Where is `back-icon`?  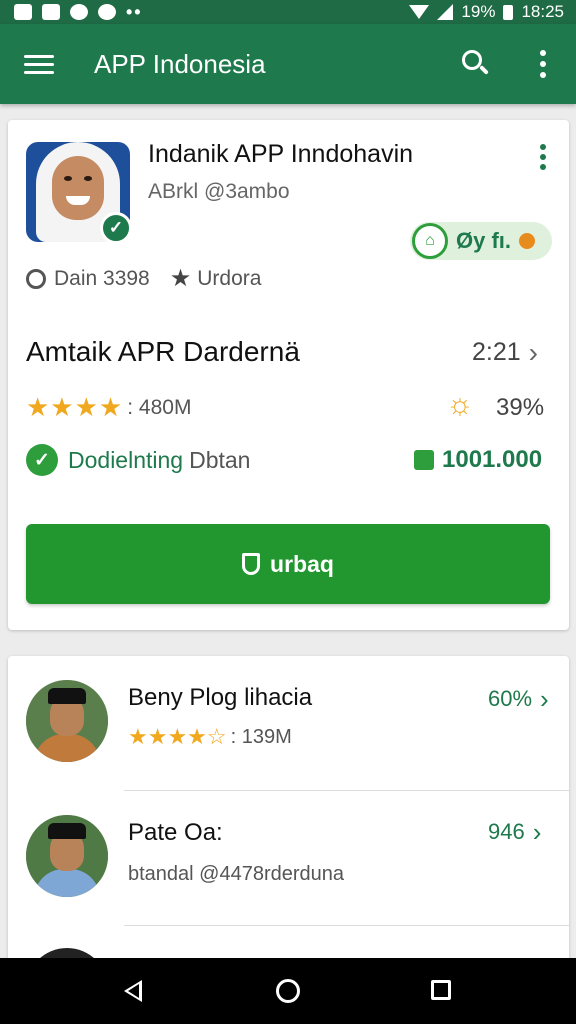
back-icon is located at coordinates (133, 991).